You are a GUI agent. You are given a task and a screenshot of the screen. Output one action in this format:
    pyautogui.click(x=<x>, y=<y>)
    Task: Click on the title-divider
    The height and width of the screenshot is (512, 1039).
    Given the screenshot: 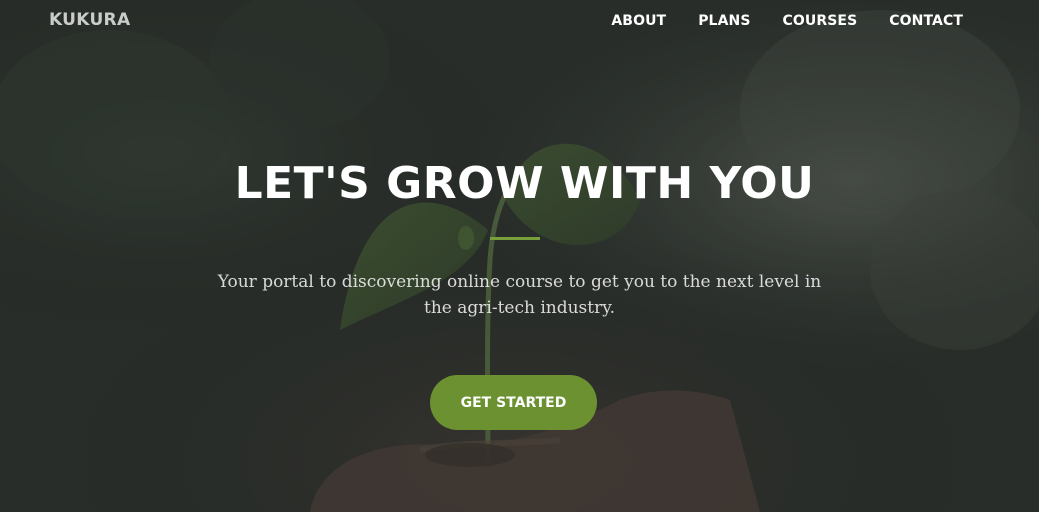 What is the action you would take?
    pyautogui.click(x=514, y=238)
    